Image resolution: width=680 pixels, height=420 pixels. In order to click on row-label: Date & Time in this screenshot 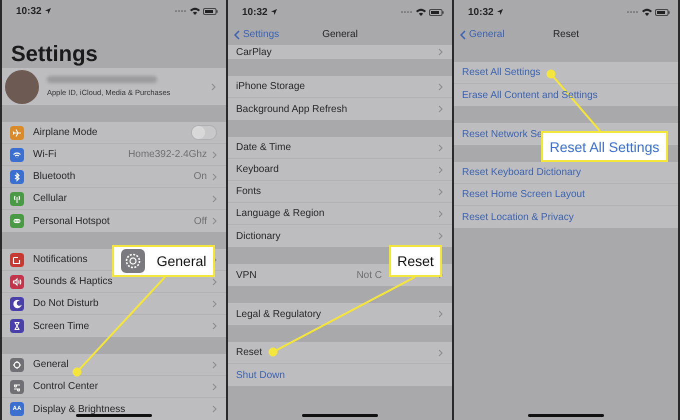, I will do `click(264, 147)`.